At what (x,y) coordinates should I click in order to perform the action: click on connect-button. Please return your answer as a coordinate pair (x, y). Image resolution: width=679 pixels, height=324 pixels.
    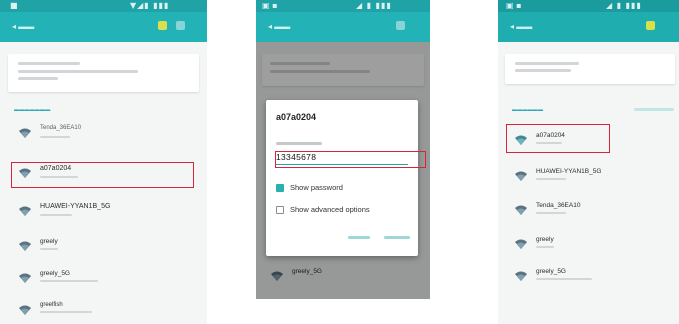
    Looking at the image, I should click on (397, 237).